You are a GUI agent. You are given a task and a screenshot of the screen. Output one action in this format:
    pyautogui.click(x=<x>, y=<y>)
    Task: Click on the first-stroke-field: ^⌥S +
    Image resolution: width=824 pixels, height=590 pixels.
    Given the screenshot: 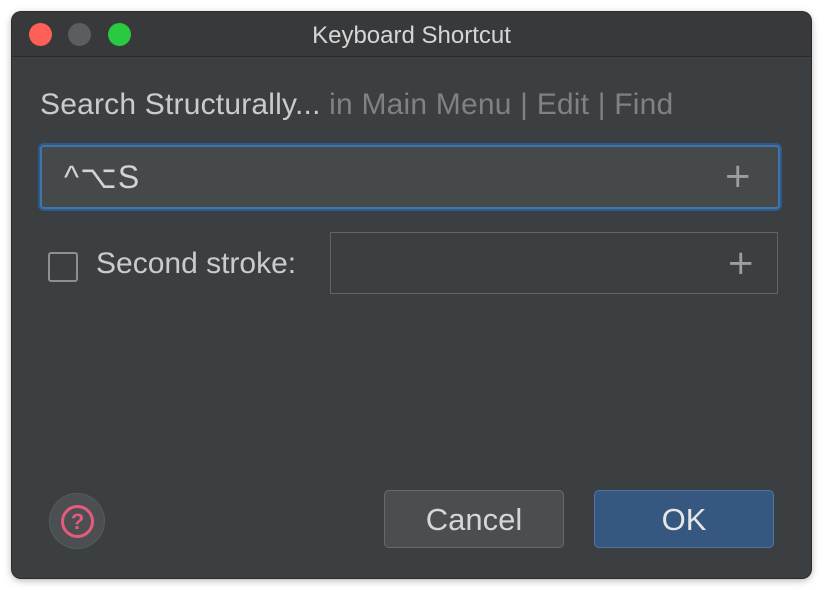 What is the action you would take?
    pyautogui.click(x=410, y=177)
    